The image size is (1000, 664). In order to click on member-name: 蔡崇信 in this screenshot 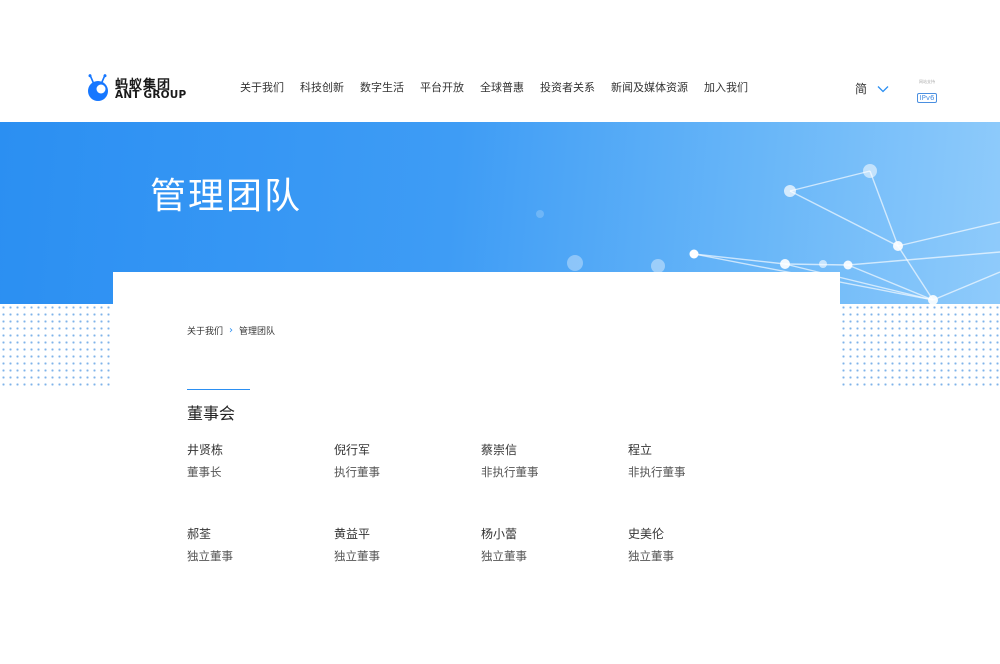, I will do `click(499, 450)`.